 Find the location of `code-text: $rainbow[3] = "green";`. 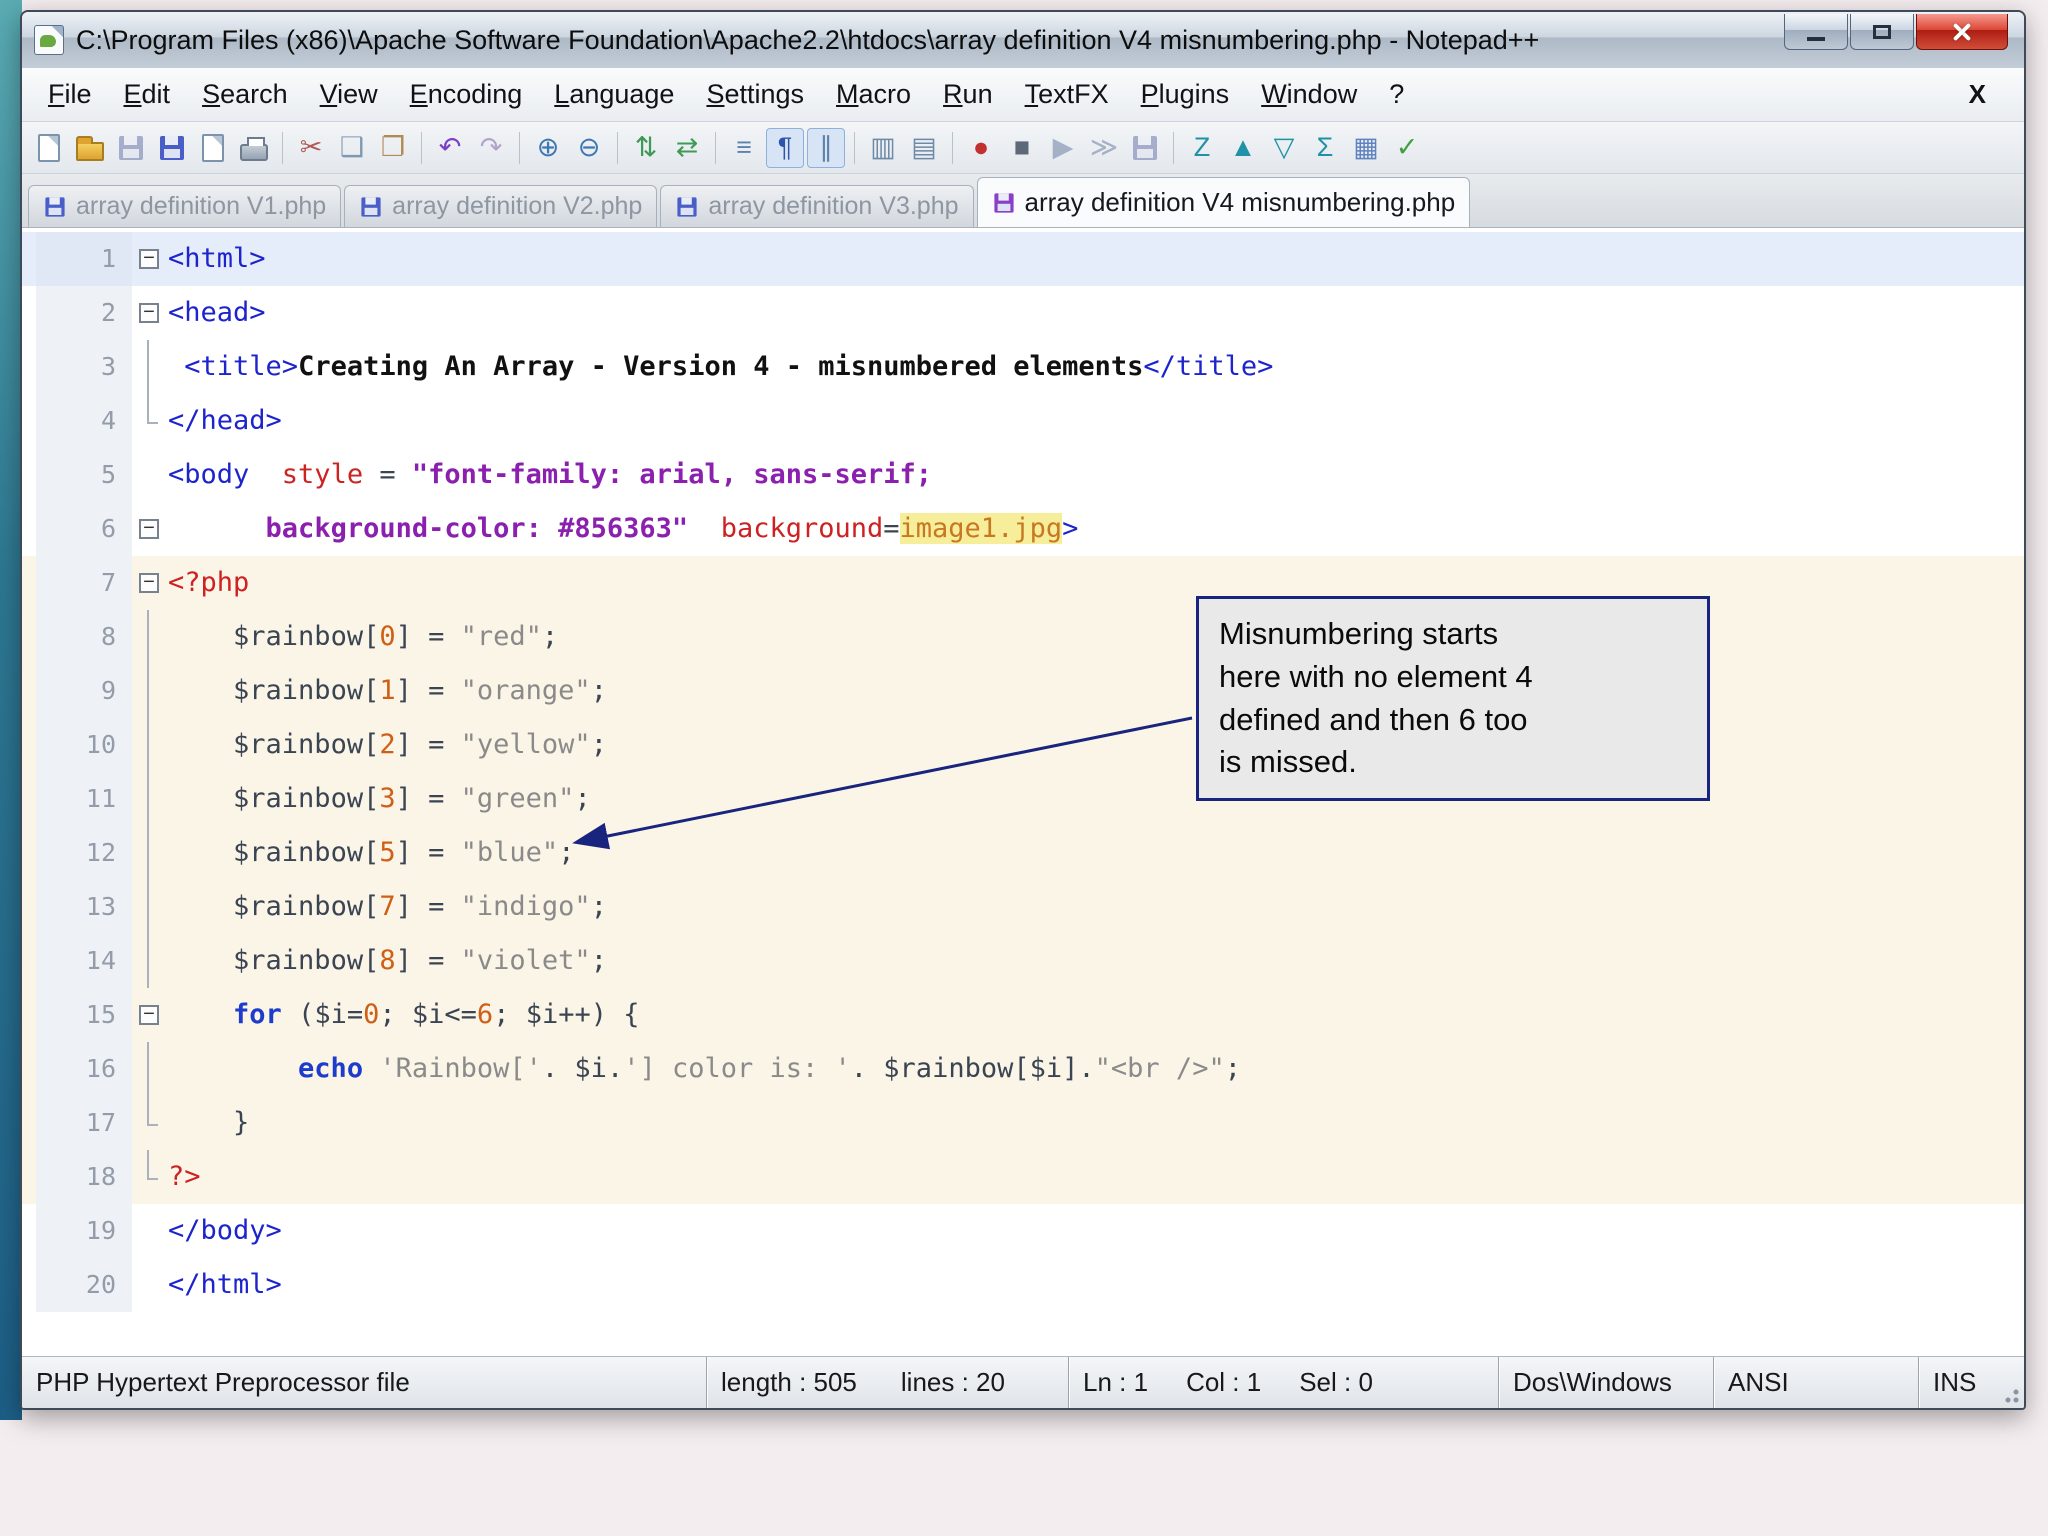

code-text: $rainbow[3] = "green"; is located at coordinates (1096, 799).